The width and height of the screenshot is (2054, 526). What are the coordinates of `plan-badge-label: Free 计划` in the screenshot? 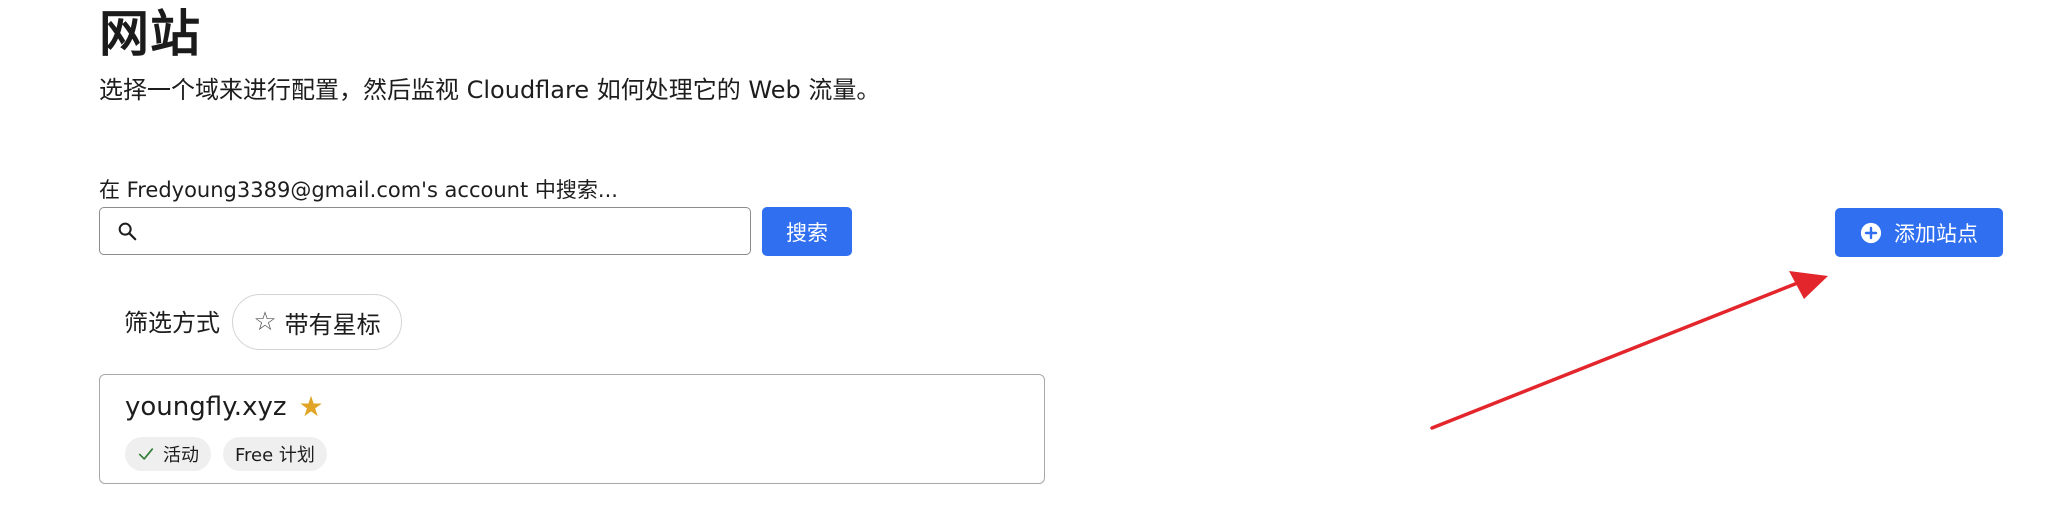 It's located at (275, 455).